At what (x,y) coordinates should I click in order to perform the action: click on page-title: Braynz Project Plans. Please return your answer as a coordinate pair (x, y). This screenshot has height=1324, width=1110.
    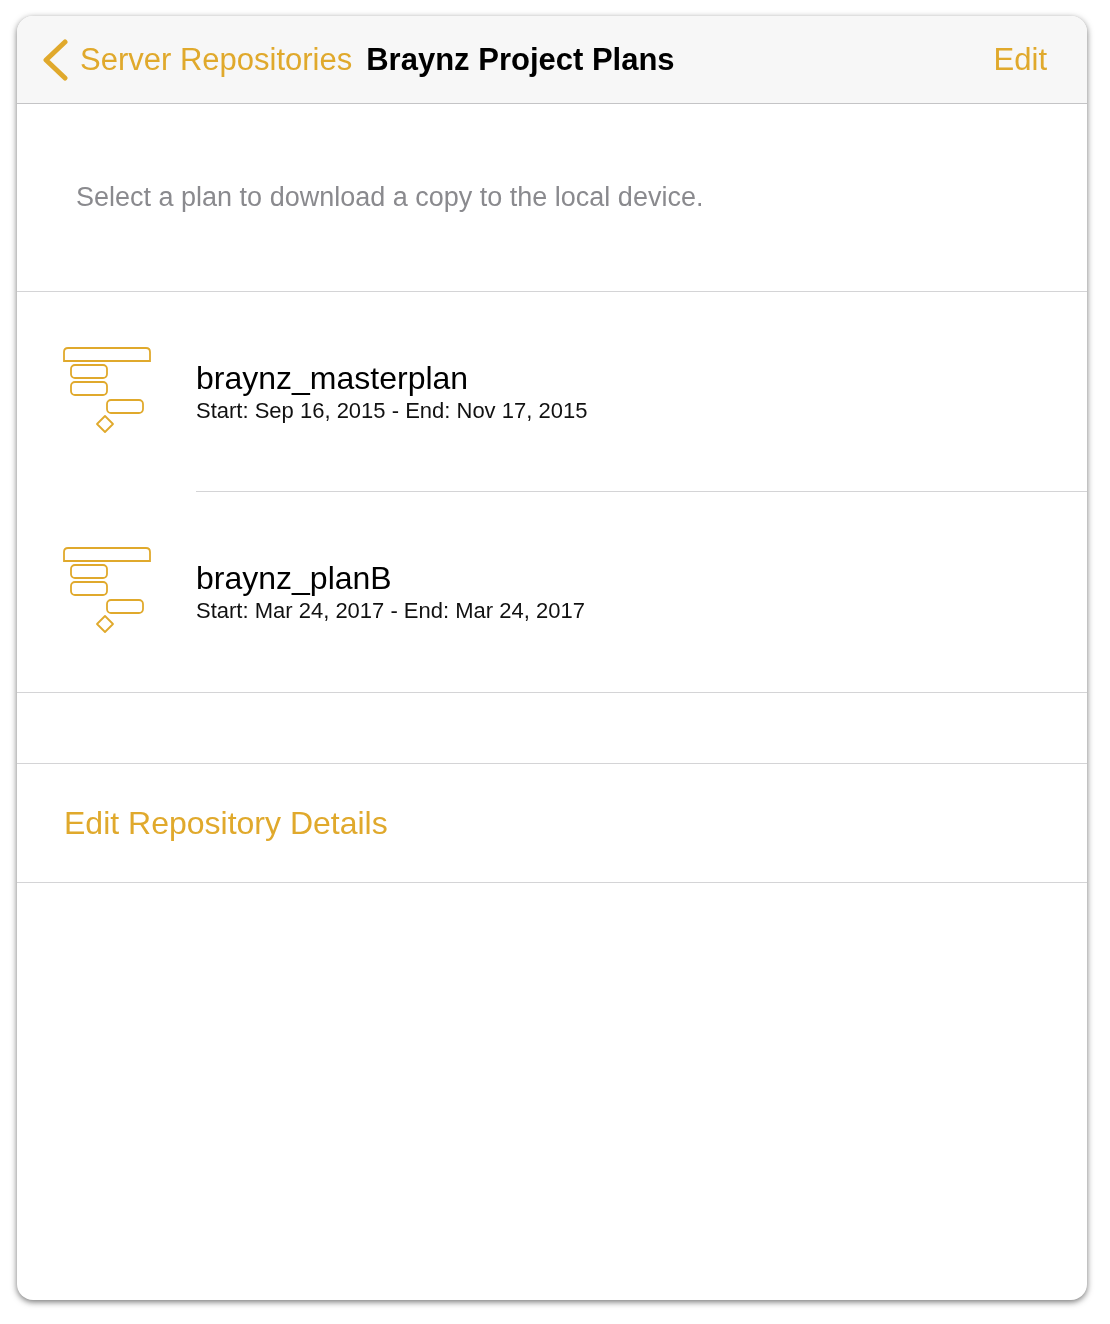
    Looking at the image, I should click on (520, 59).